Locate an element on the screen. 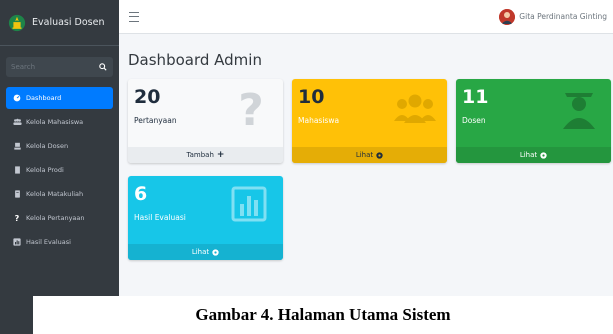 The height and width of the screenshot is (334, 613). lihat-dosen-link: Lihat is located at coordinates (533, 155).